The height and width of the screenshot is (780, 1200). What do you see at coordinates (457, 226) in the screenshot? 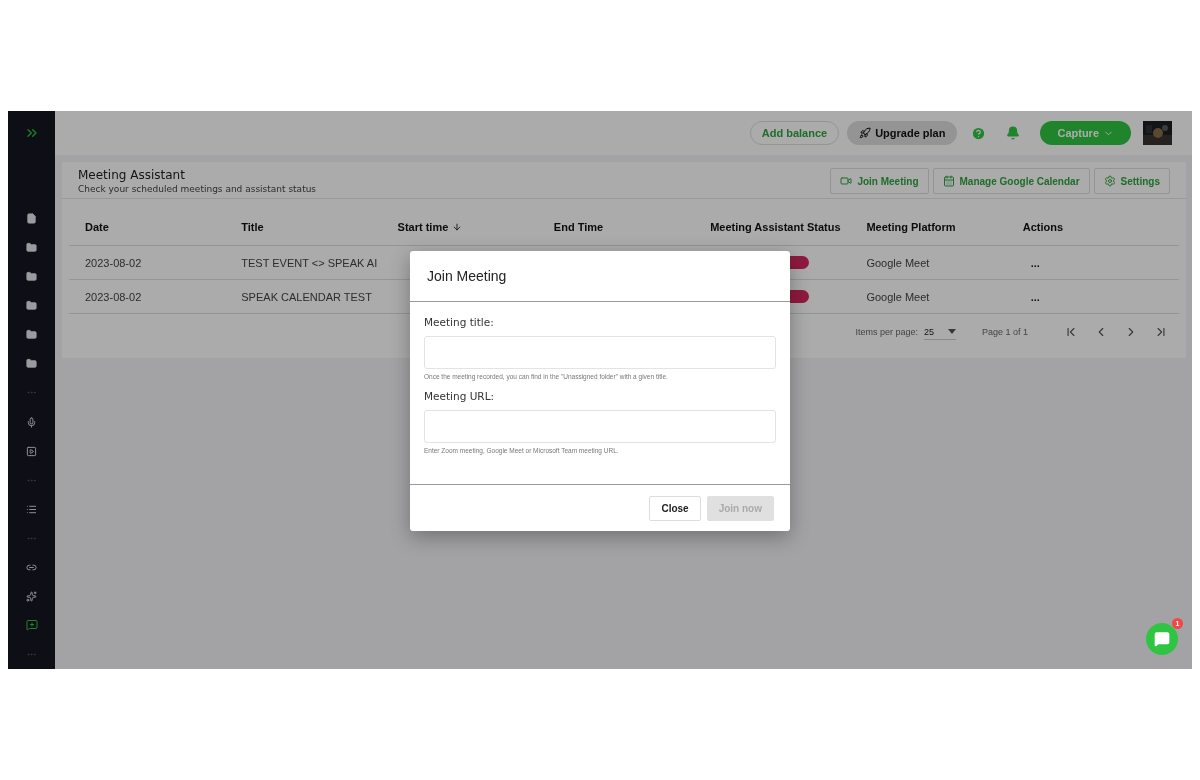
I see `sort-icon` at bounding box center [457, 226].